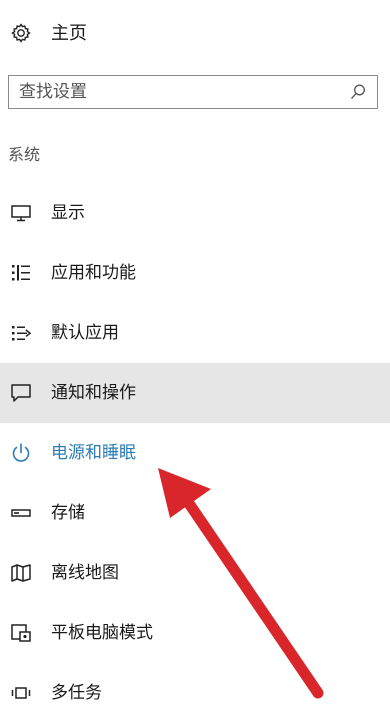 The image size is (390, 710). I want to click on sidebar-item-power-sleep: 电源和睡眠, so click(195, 453).